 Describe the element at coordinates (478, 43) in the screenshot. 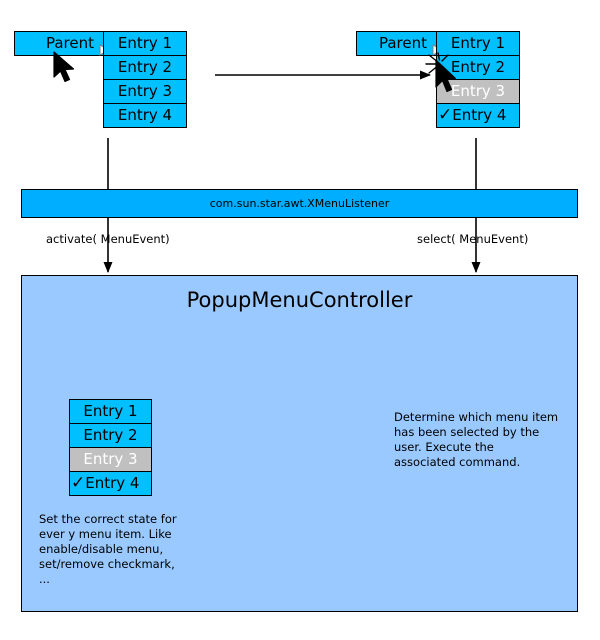

I see `menu-after-item-0-label: Entry 1` at that location.